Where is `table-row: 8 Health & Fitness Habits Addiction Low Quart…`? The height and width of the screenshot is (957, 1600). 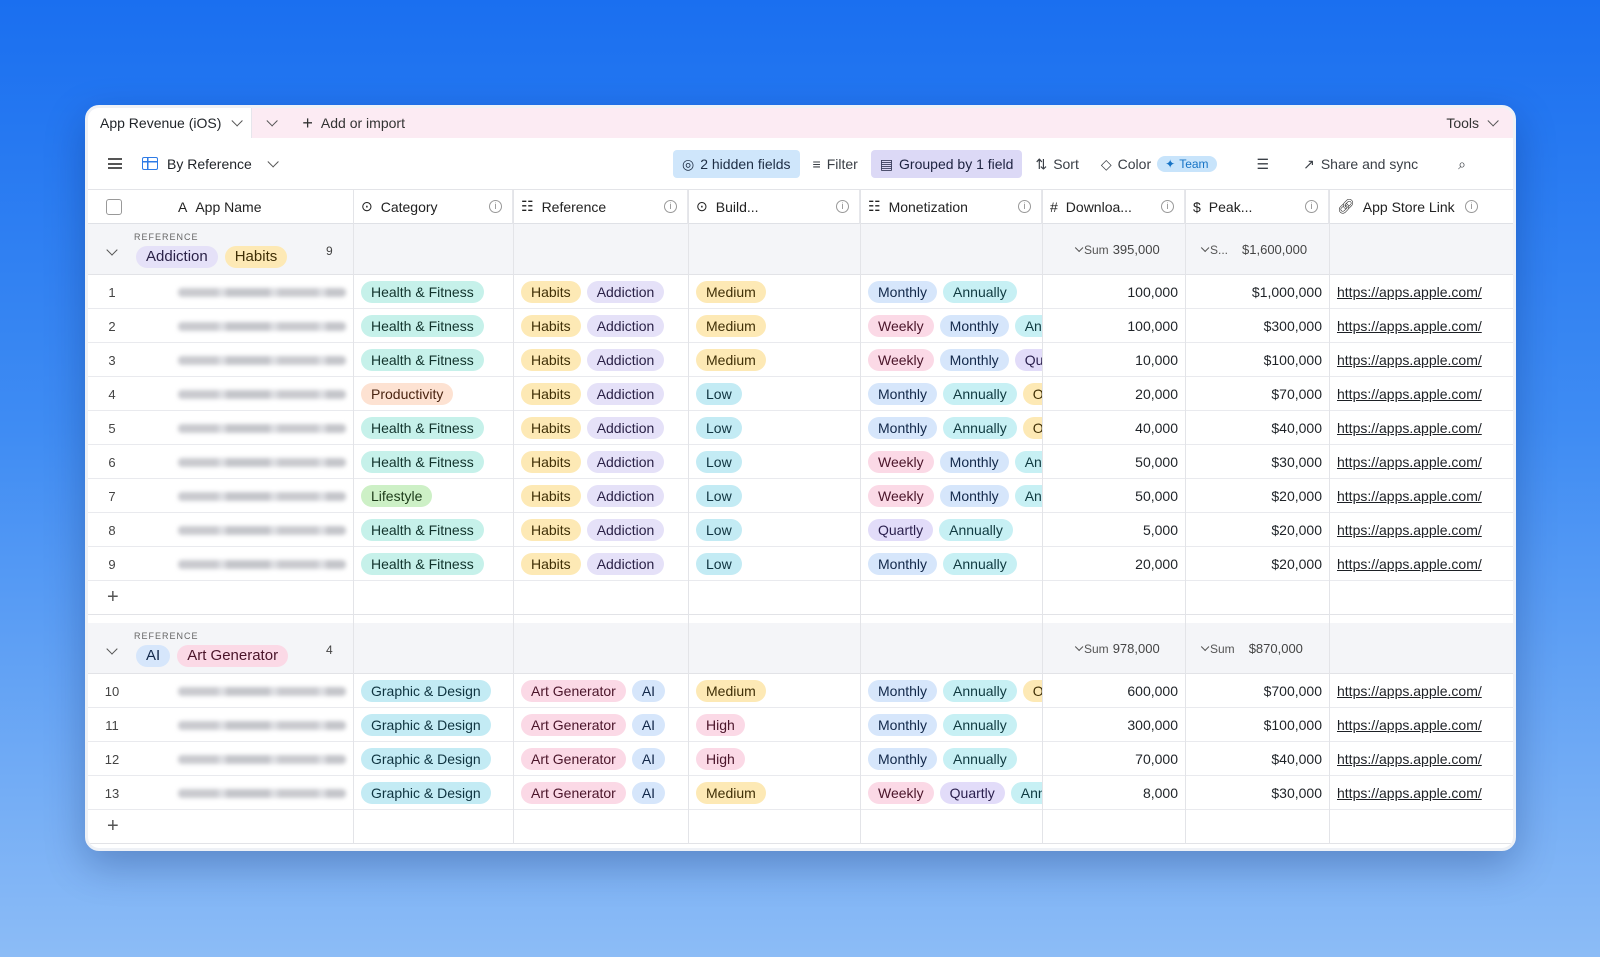 table-row: 8 Health & Fitness Habits Addiction Low Quart… is located at coordinates (800, 530).